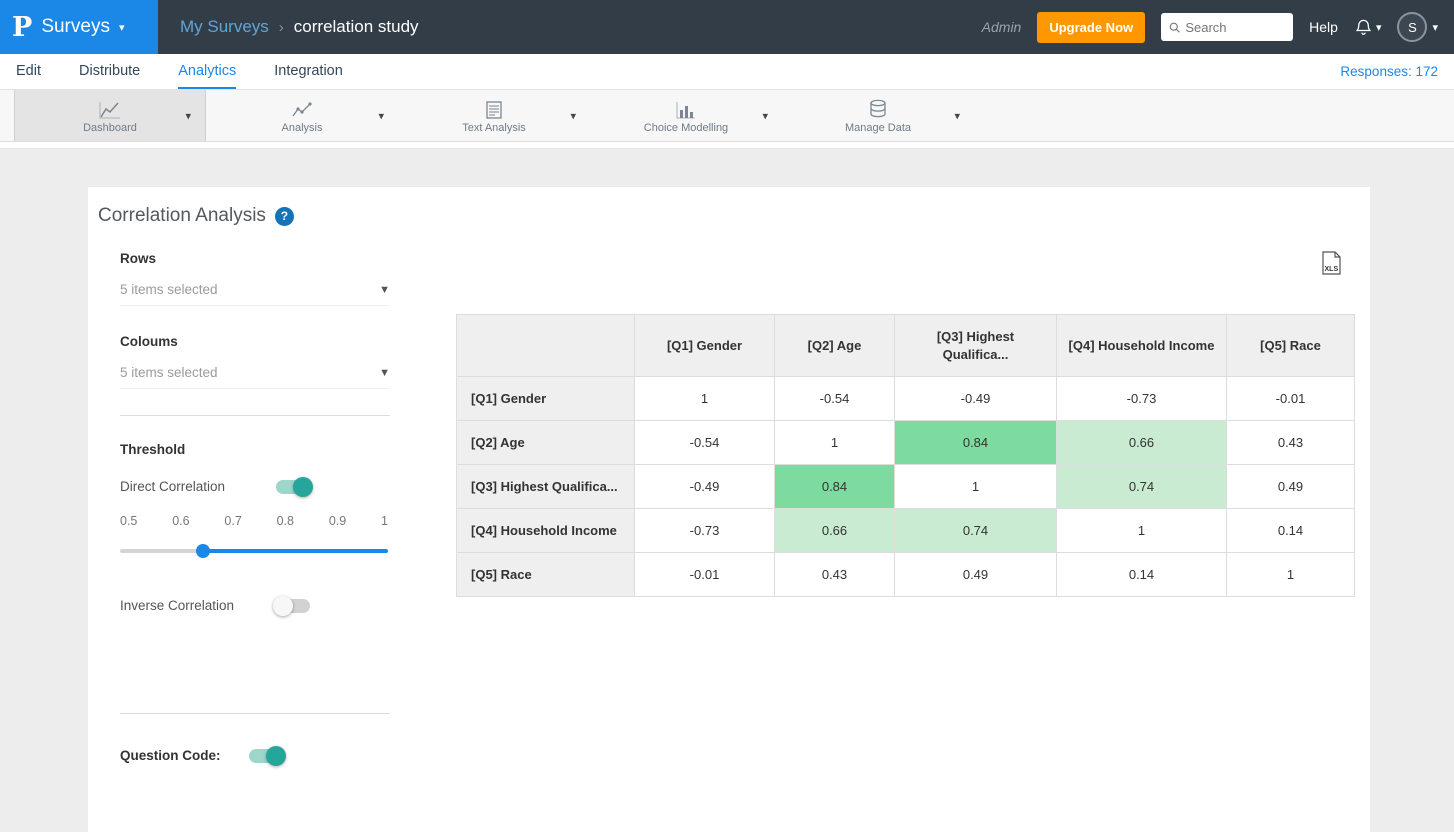 Image resolution: width=1454 pixels, height=832 pixels. What do you see at coordinates (138, 258) in the screenshot?
I see `rows-label: Rows` at bounding box center [138, 258].